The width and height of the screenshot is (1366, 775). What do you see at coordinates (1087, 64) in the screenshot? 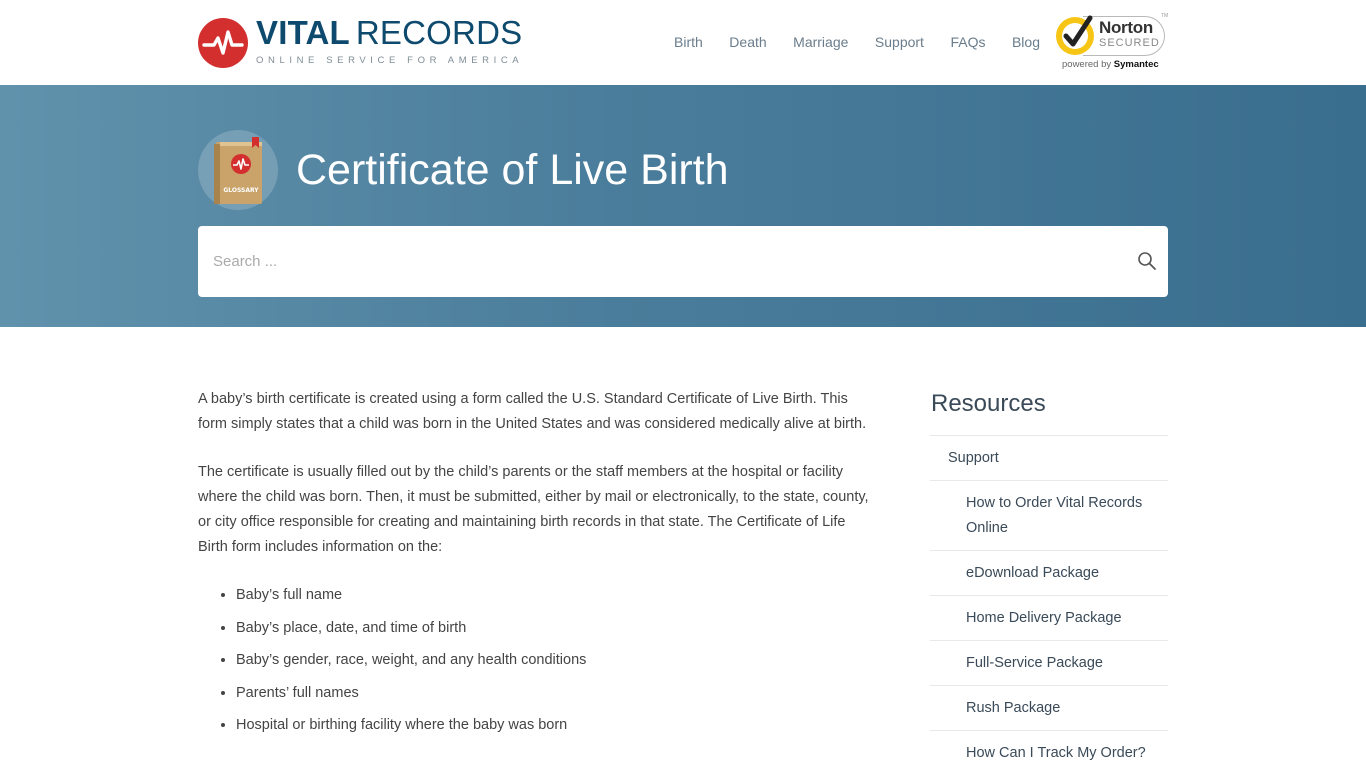
I see `norton-powered-label: powered by` at bounding box center [1087, 64].